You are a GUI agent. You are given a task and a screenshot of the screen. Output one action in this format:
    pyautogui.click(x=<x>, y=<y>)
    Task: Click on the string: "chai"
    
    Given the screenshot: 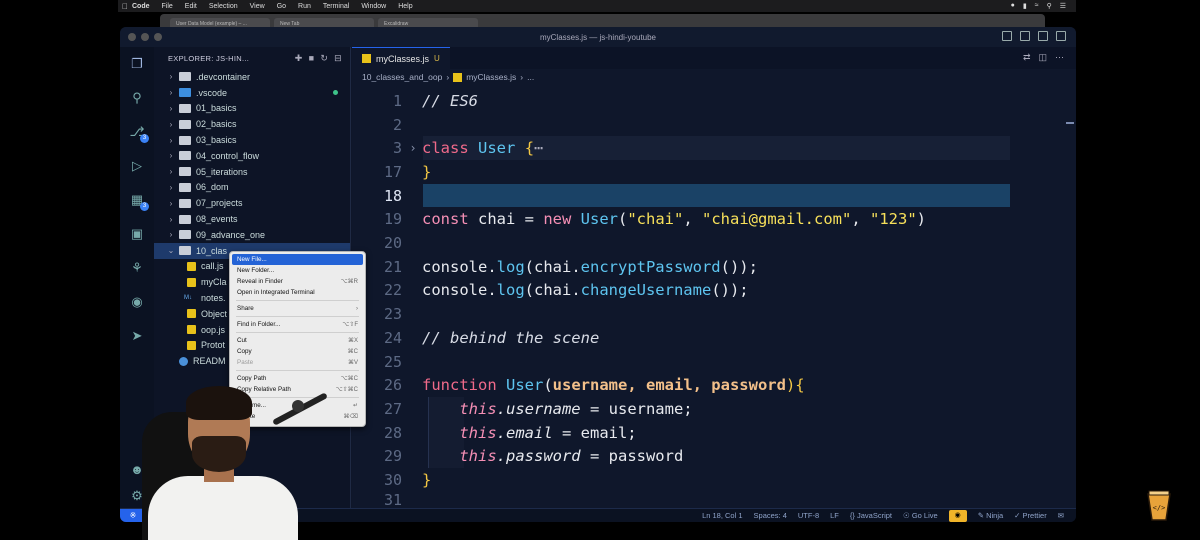 What is the action you would take?
    pyautogui.click(x=655, y=219)
    